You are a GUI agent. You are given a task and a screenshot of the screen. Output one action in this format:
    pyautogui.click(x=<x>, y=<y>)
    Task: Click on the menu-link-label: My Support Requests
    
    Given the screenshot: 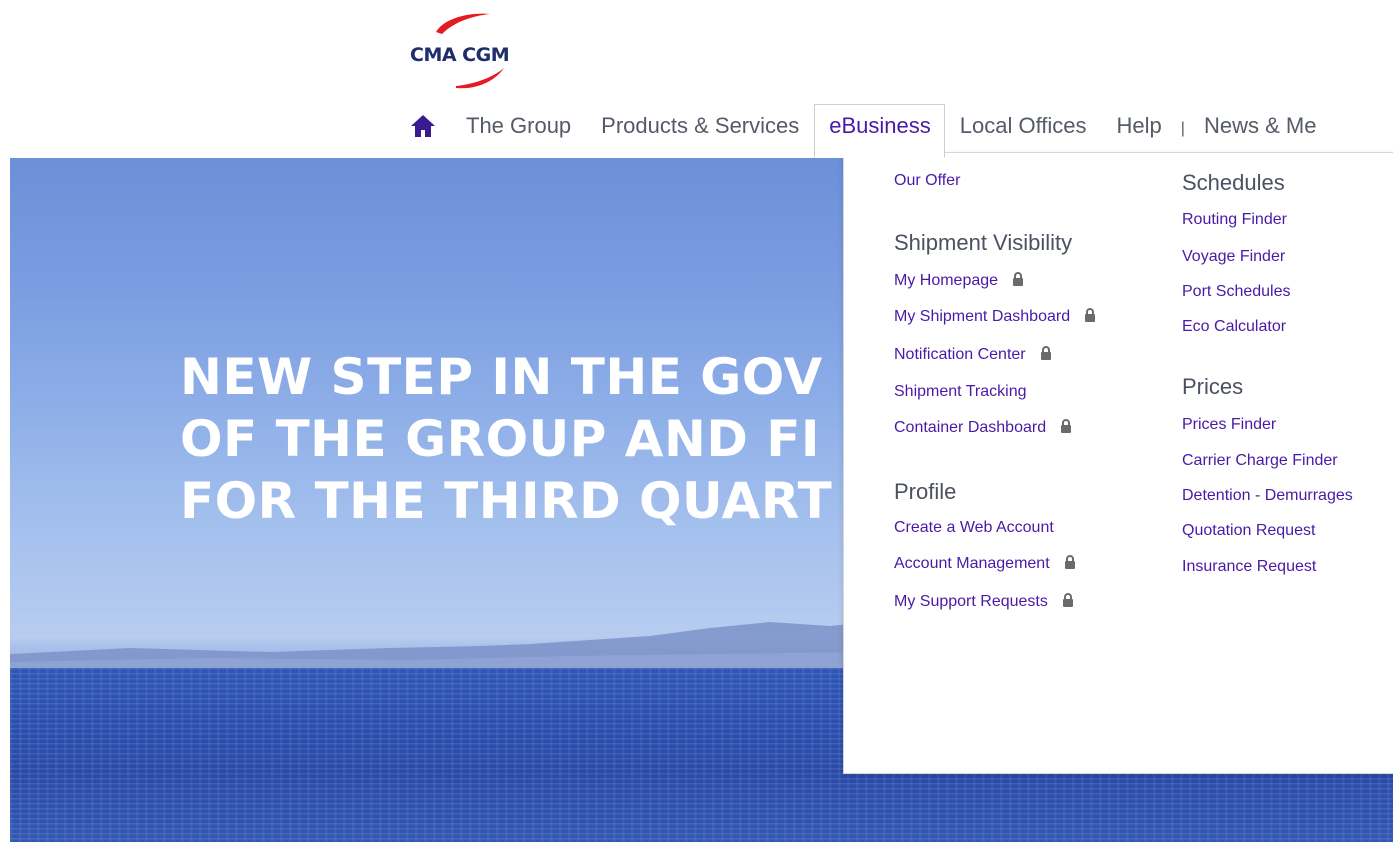 What is the action you would take?
    pyautogui.click(x=971, y=601)
    